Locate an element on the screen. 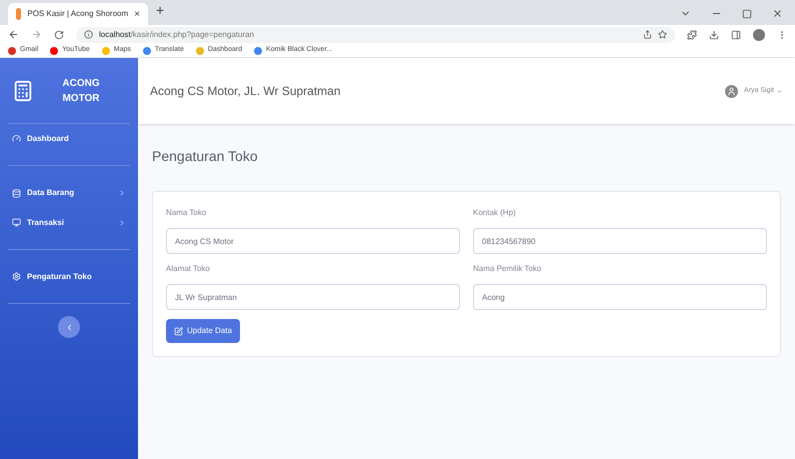 The height and width of the screenshot is (459, 795). page-title: Pengaturan Toko is located at coordinates (205, 156).